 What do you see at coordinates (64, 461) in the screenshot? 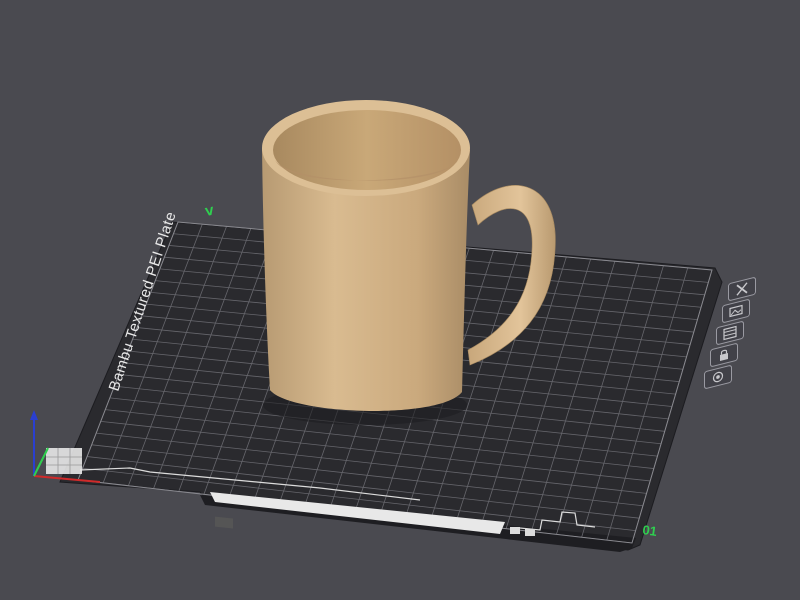
I see `plate-calibration-area` at bounding box center [64, 461].